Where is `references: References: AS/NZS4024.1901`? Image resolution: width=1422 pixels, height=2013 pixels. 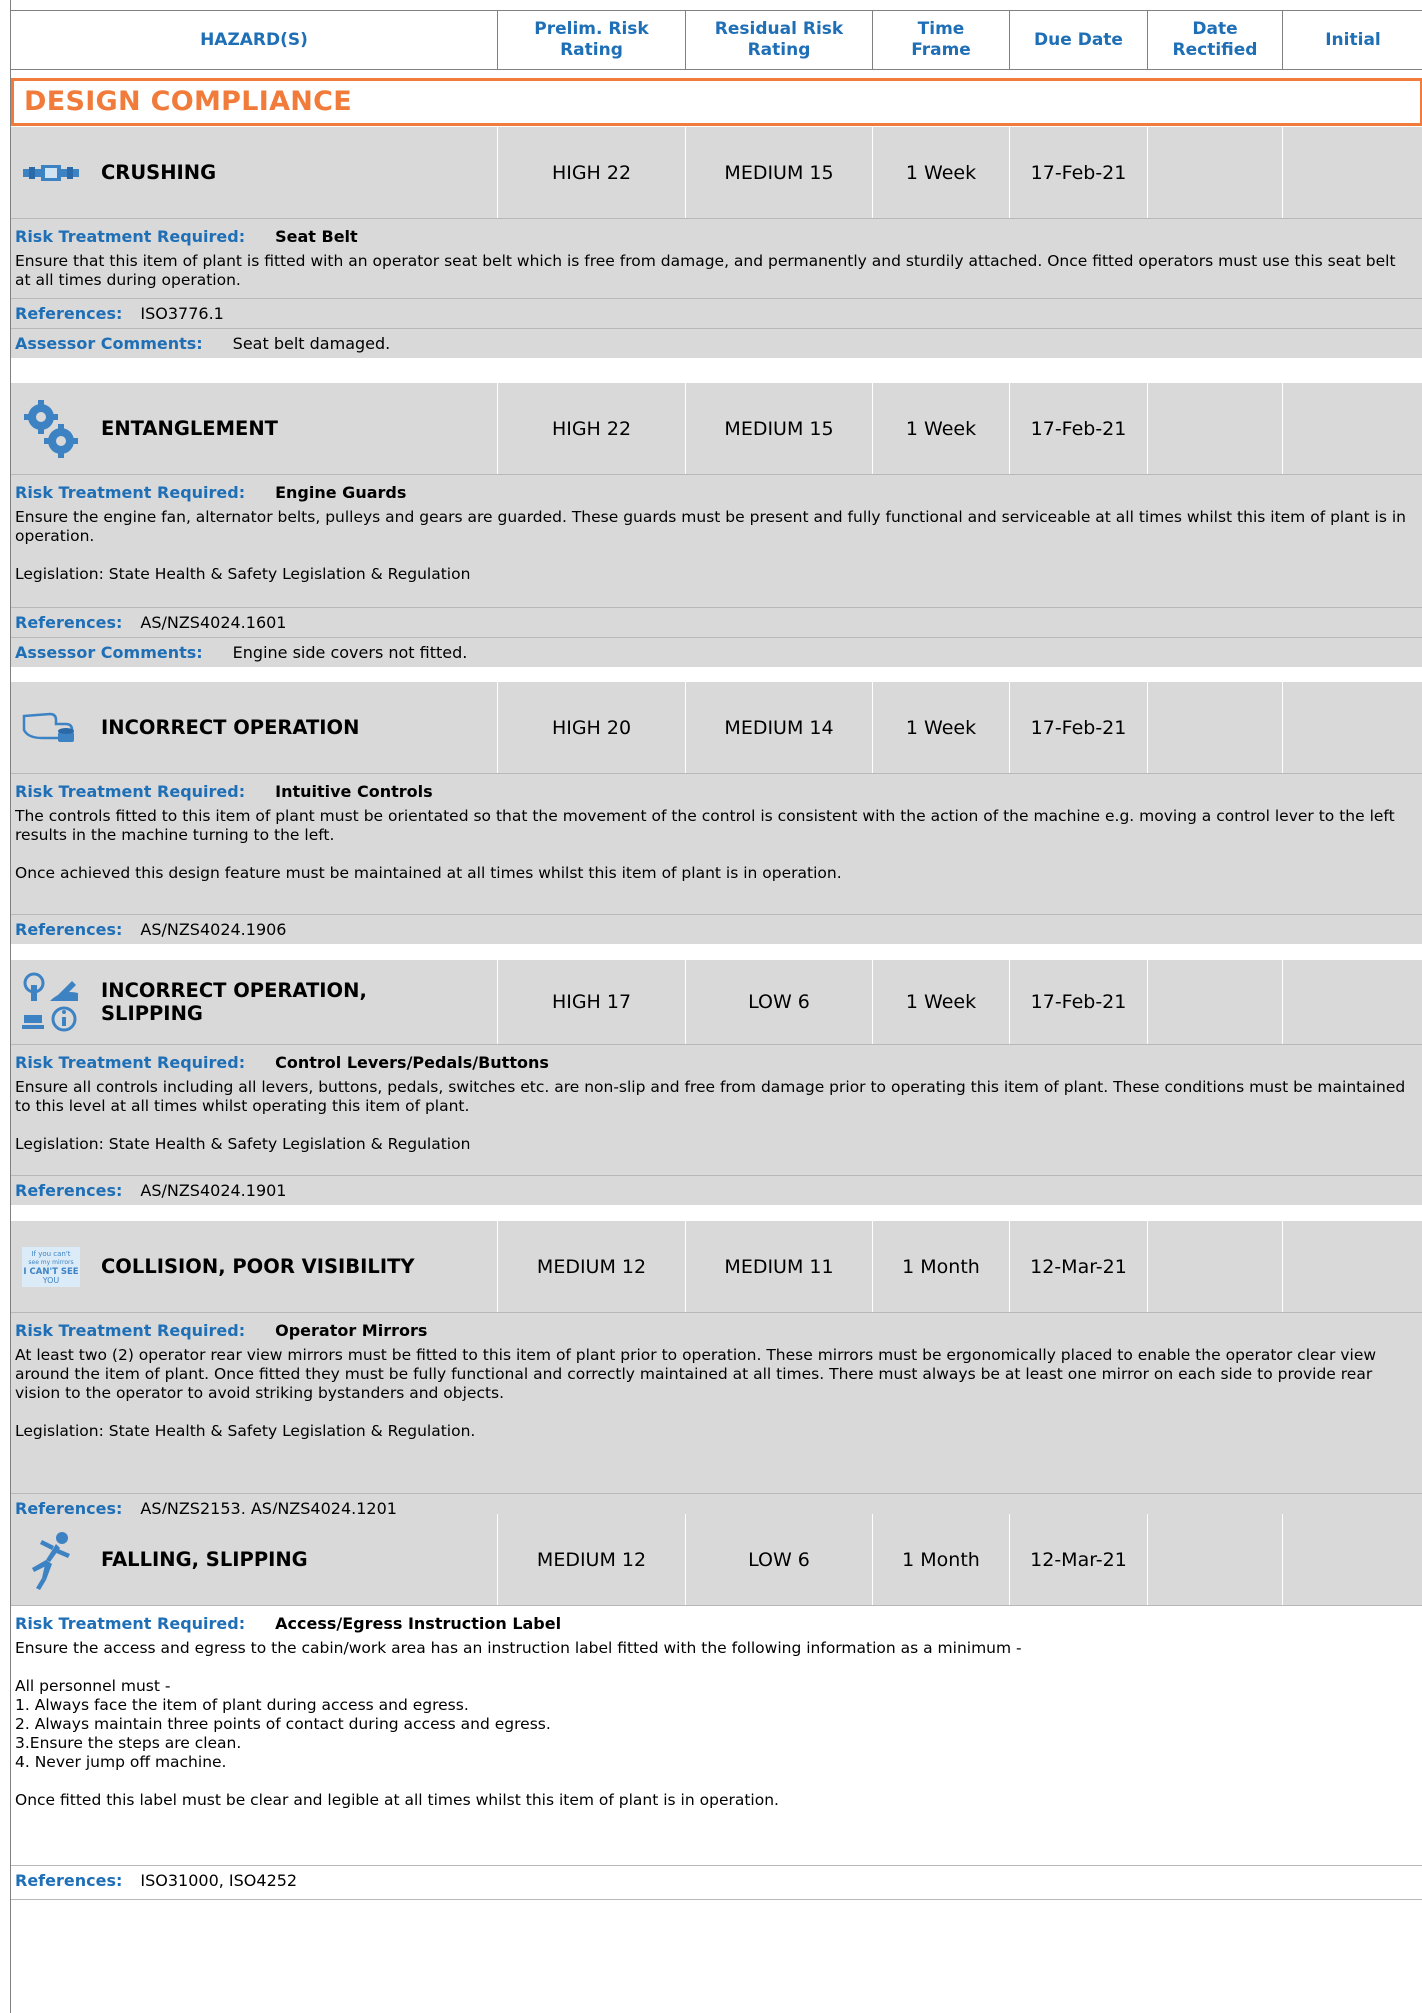
references: References: AS/NZS4024.1901 is located at coordinates (716, 1190).